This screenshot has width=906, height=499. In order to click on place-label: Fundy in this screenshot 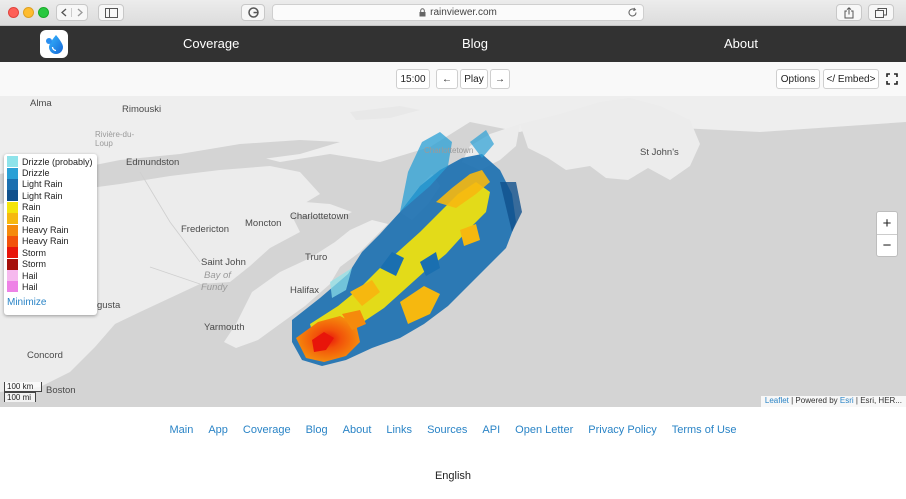, I will do `click(214, 287)`.